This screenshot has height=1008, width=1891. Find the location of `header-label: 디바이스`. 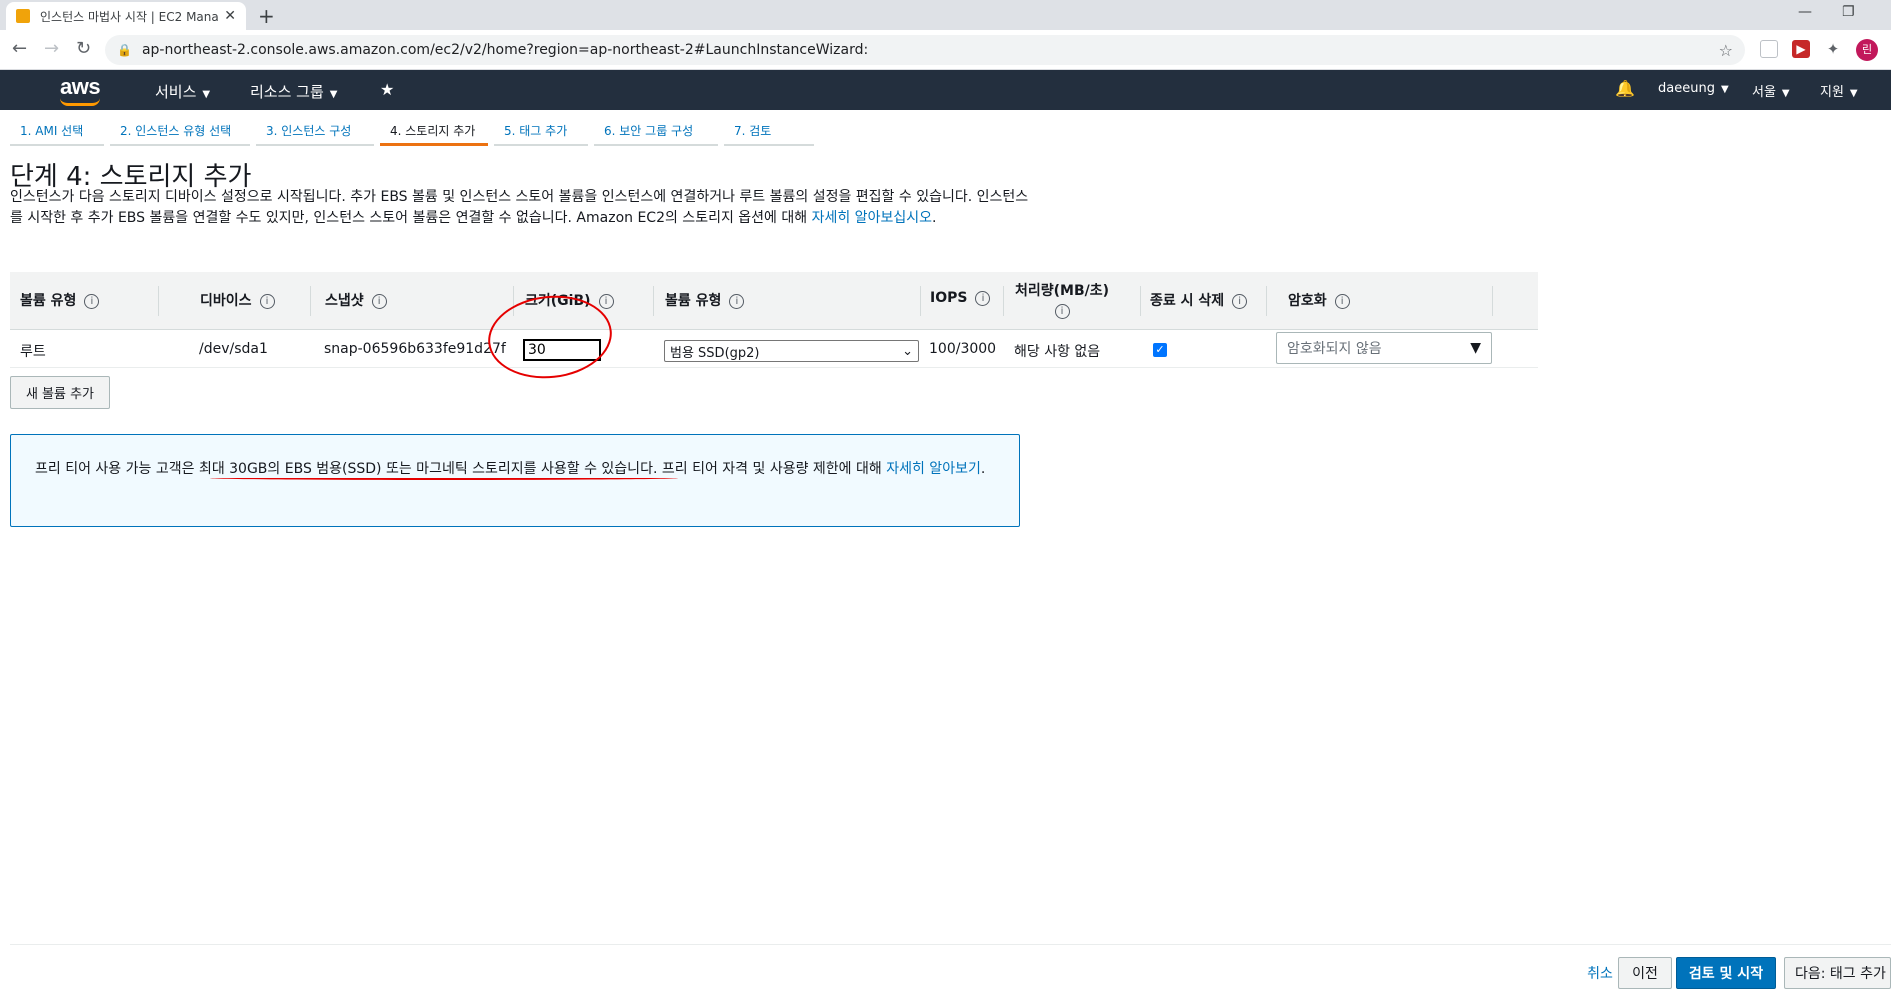

header-label: 디바이스 is located at coordinates (226, 301).